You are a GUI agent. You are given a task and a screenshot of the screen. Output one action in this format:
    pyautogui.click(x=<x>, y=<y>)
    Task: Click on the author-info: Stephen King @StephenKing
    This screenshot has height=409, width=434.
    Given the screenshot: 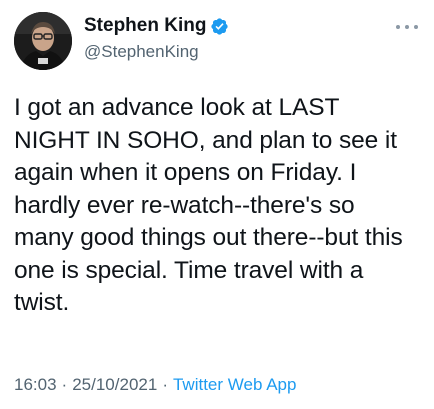 What is the action you would take?
    pyautogui.click(x=156, y=38)
    